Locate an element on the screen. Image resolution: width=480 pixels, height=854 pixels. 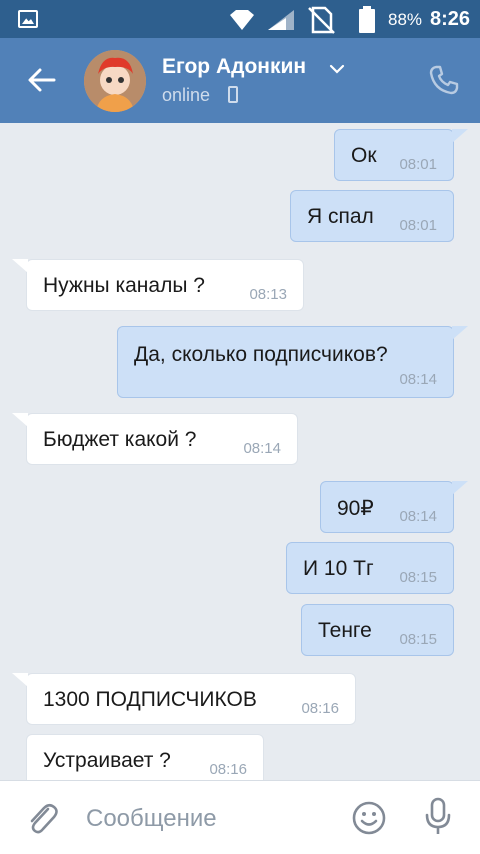
back-arrow-icon is located at coordinates (42, 80).